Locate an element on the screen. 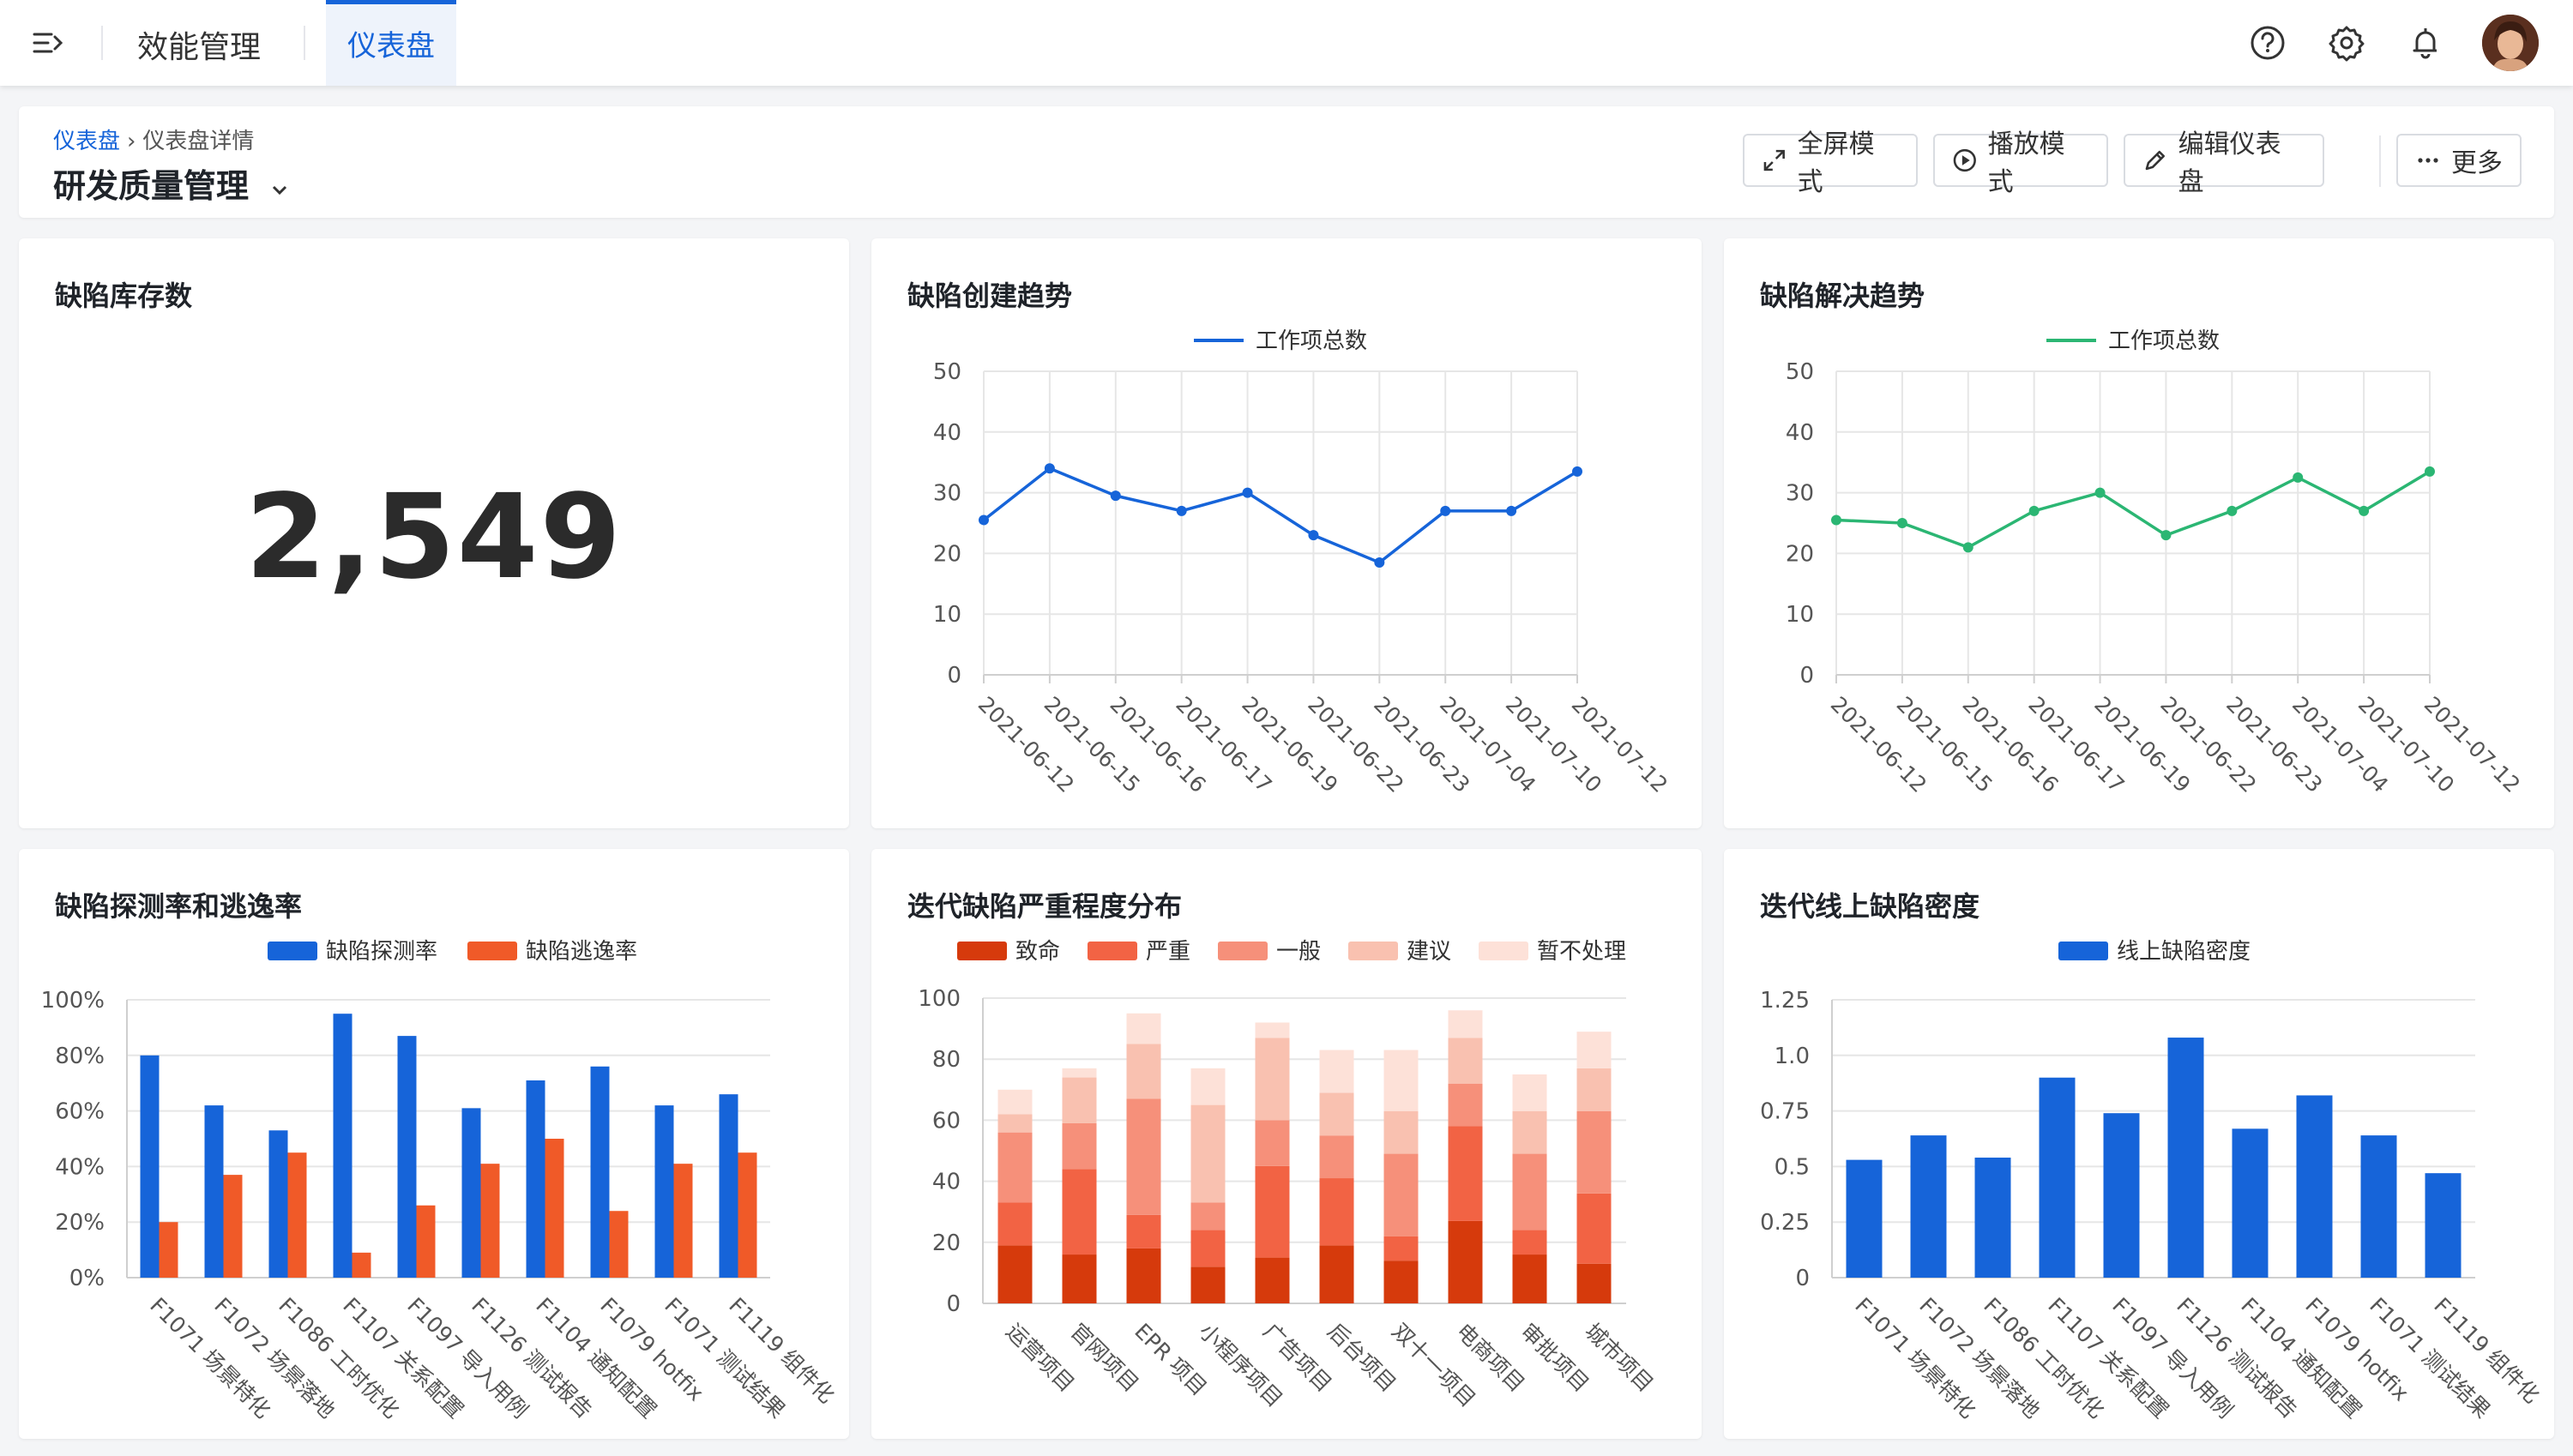  tab-dashboard: 仪表盘 is located at coordinates (391, 43).